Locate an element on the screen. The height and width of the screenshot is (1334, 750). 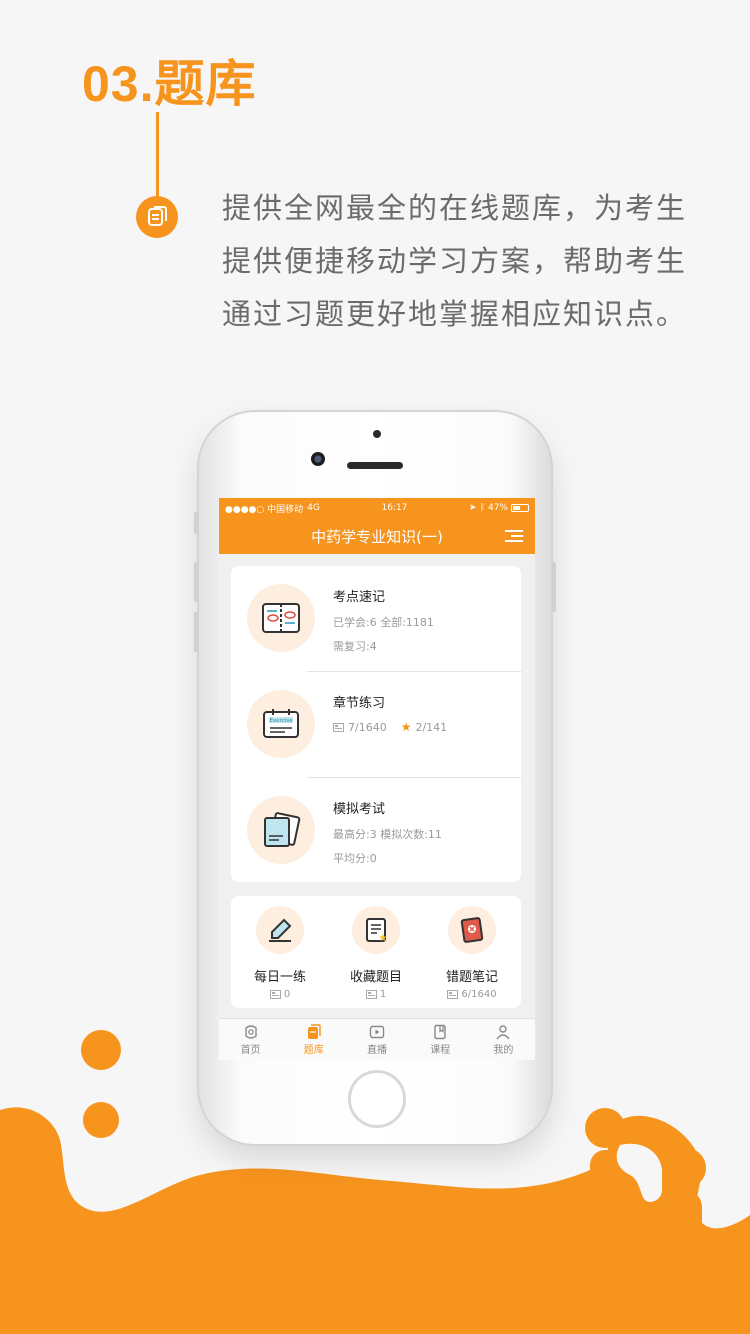
quick-favorites: ★ 收藏题目 1 is located at coordinates (376, 952).